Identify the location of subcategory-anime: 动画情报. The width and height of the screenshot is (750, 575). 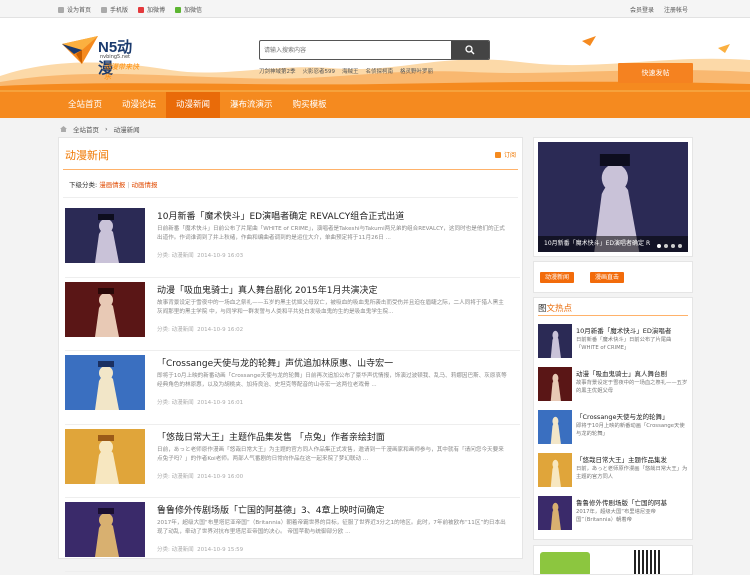
(144, 185).